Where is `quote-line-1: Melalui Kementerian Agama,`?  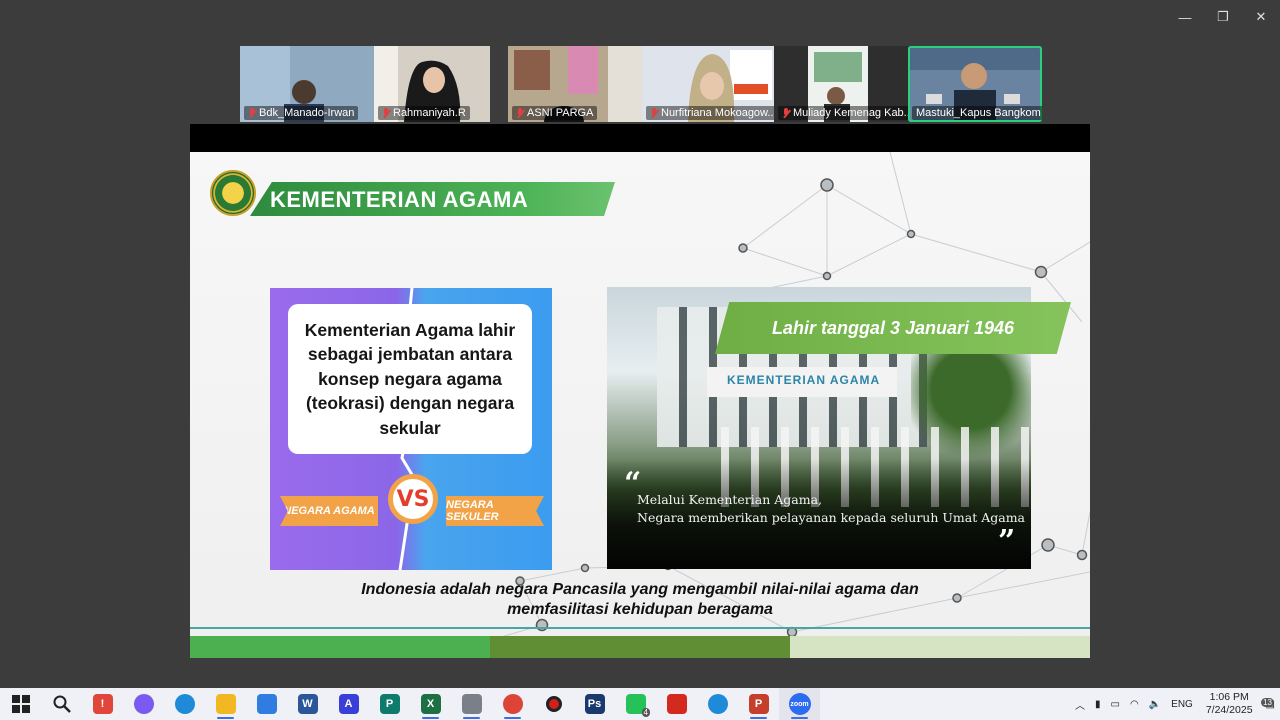
quote-line-1: Melalui Kementerian Agama, is located at coordinates (729, 499).